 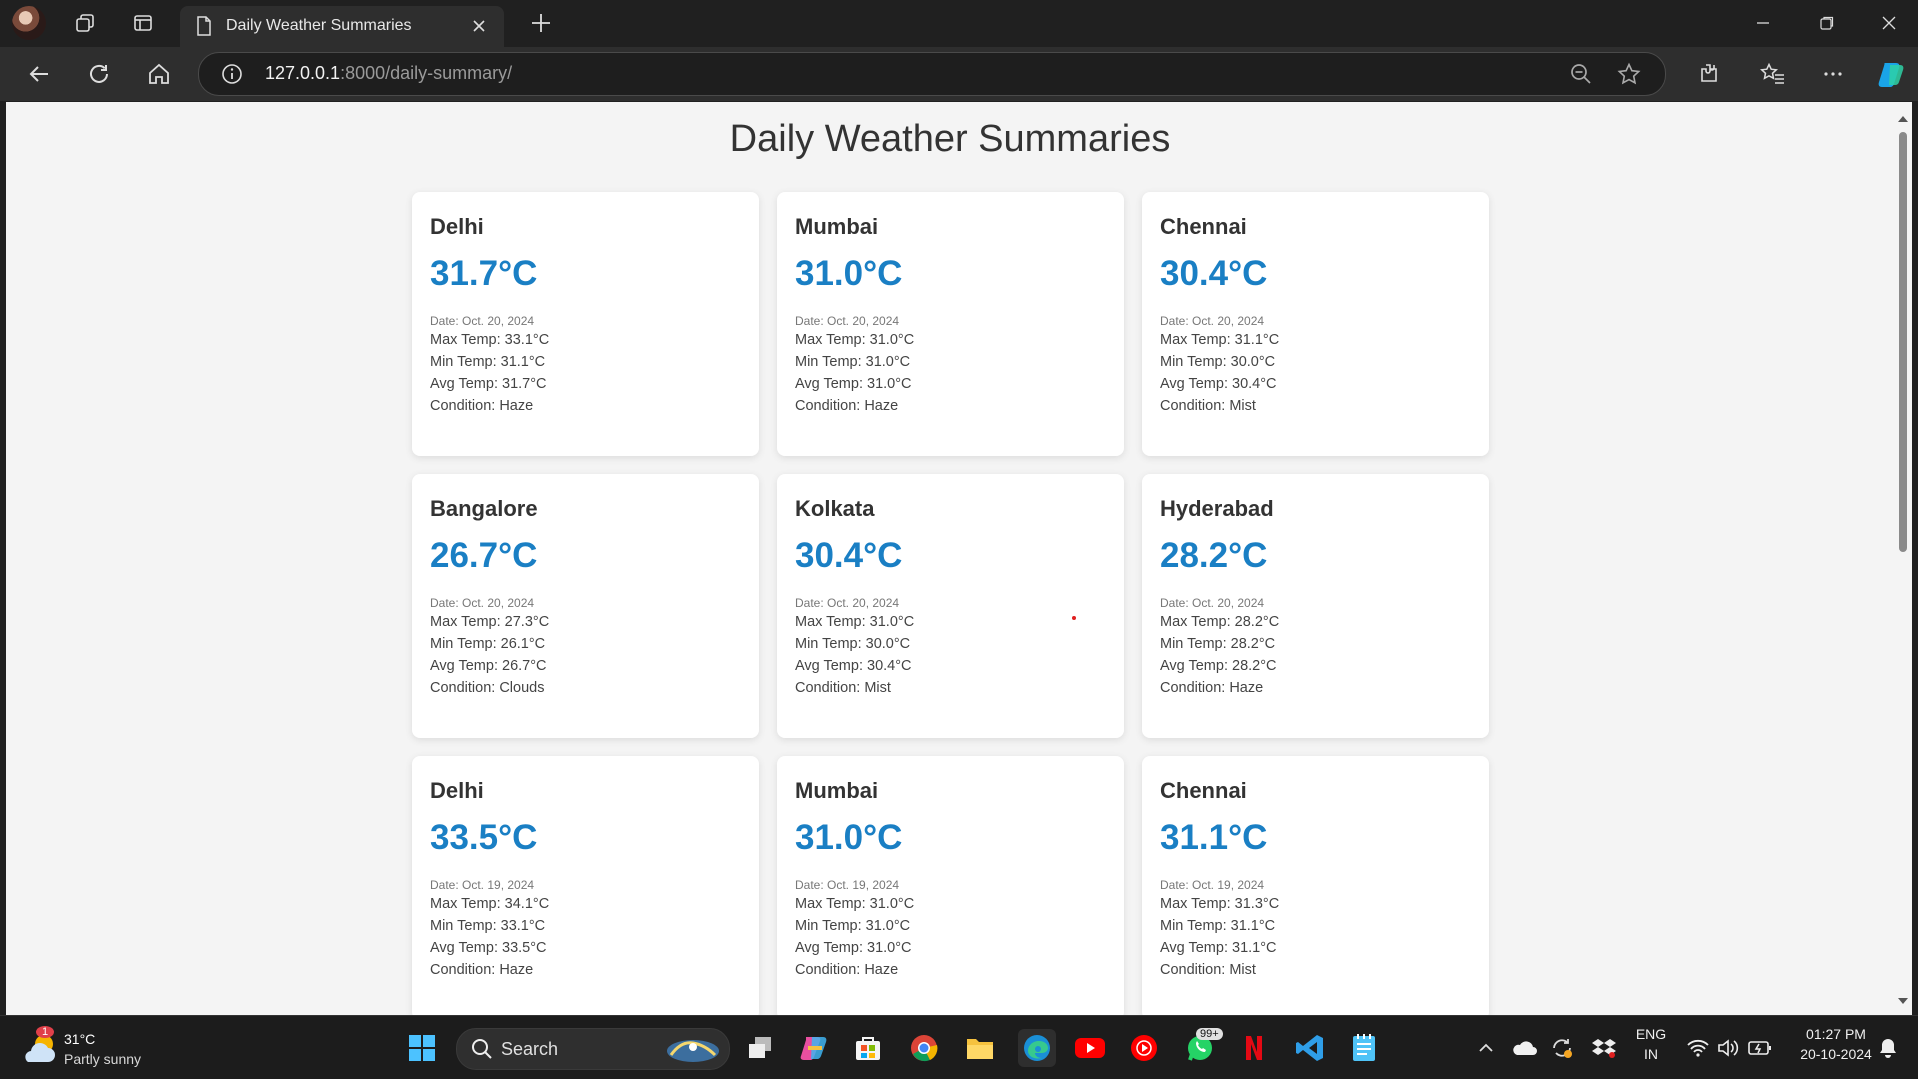 What do you see at coordinates (1486, 1048) in the screenshot?
I see `chevron-up-icon` at bounding box center [1486, 1048].